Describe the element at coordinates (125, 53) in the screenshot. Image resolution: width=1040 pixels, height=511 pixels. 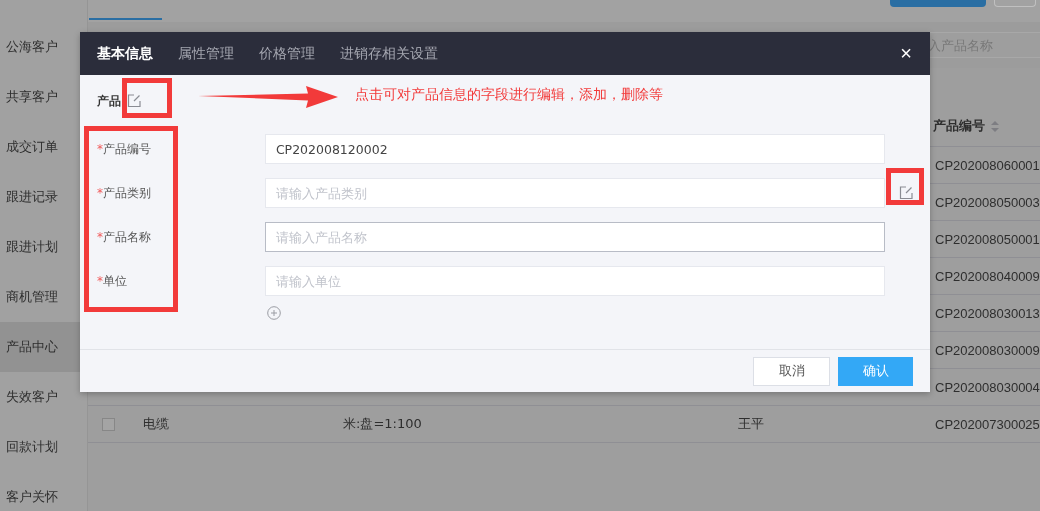
I see `dialog-tab: 基本信息` at that location.